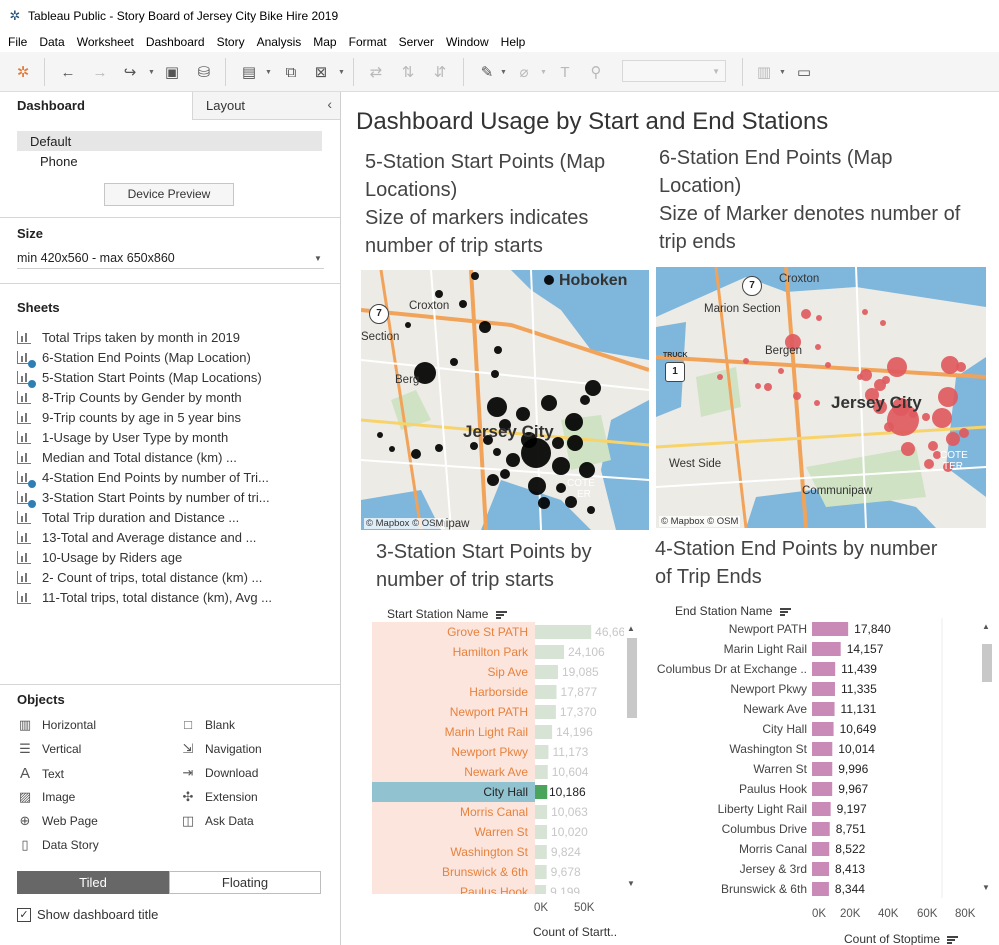 The width and height of the screenshot is (999, 945). Describe the element at coordinates (631, 883) in the screenshot. I see `scroll-down-icon: ▼` at that location.